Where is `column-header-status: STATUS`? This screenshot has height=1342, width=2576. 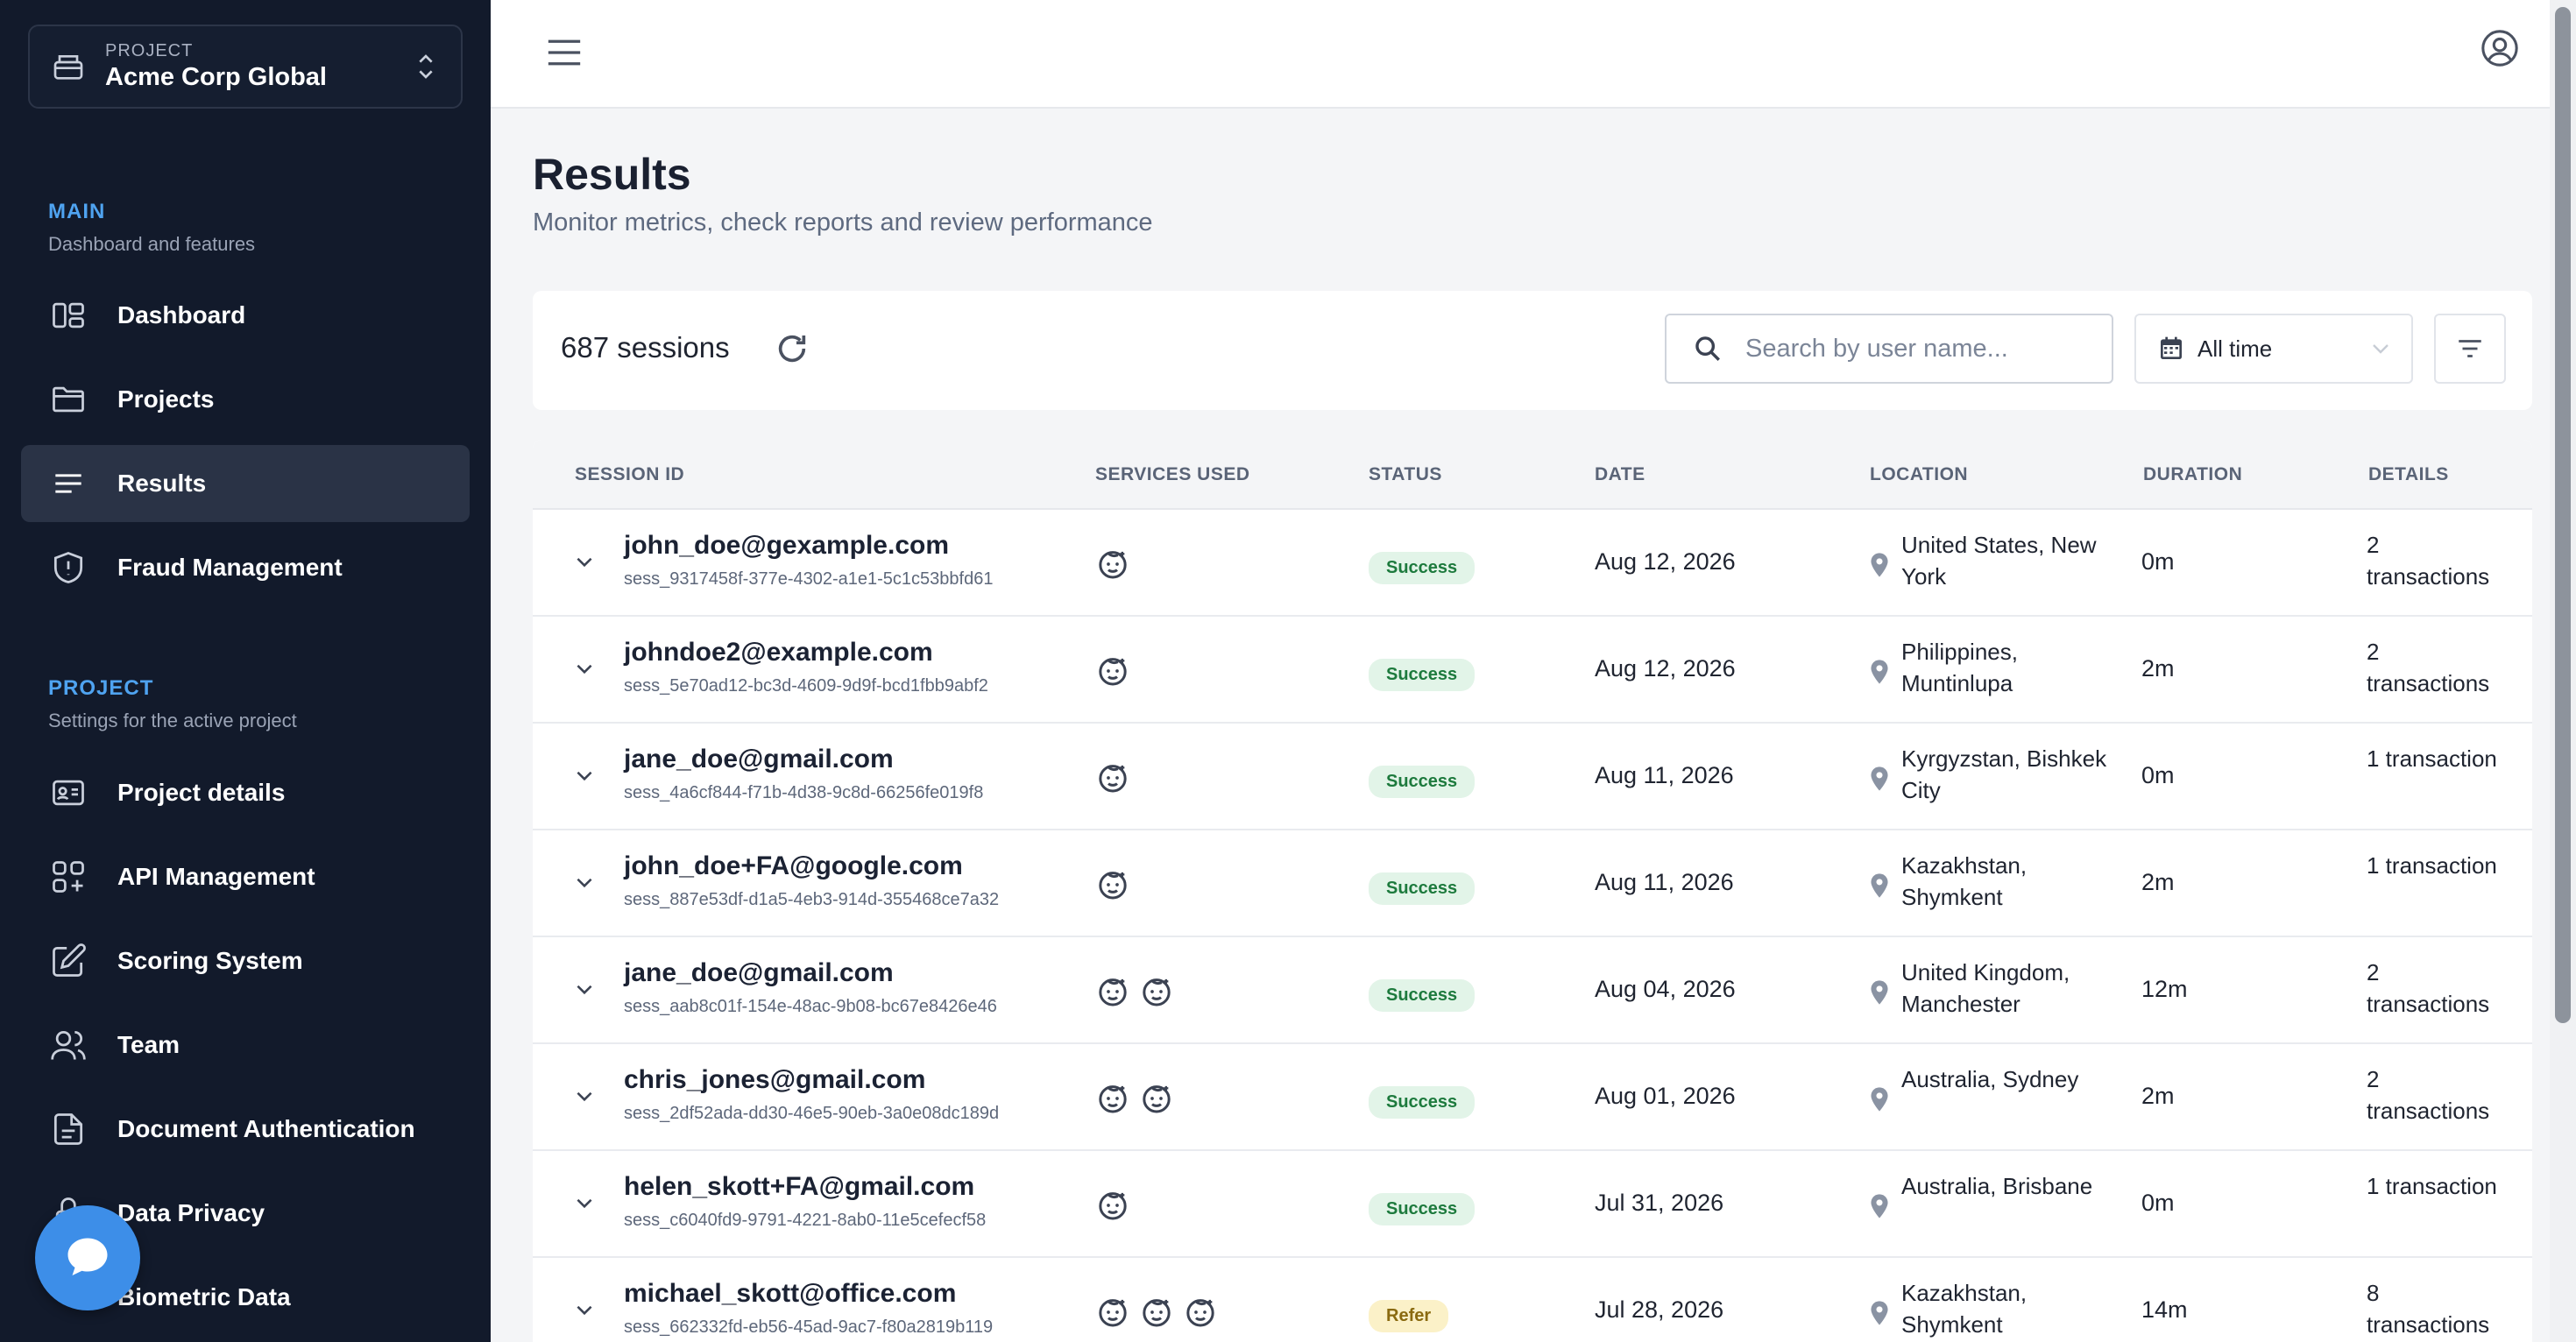 column-header-status: STATUS is located at coordinates (1405, 475).